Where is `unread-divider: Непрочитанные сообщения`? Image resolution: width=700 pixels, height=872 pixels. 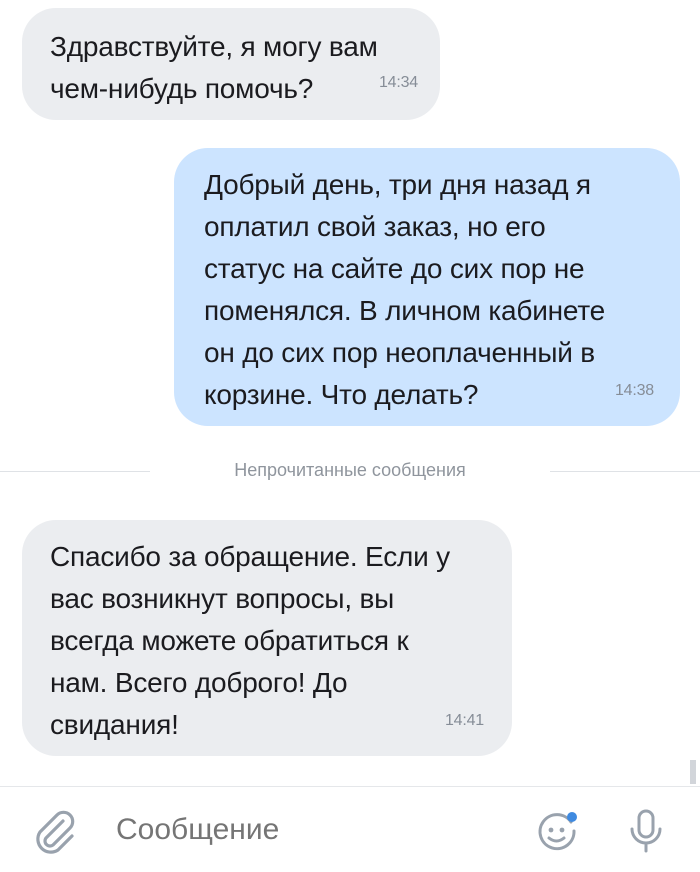
unread-divider: Непрочитанные сообщения is located at coordinates (350, 471).